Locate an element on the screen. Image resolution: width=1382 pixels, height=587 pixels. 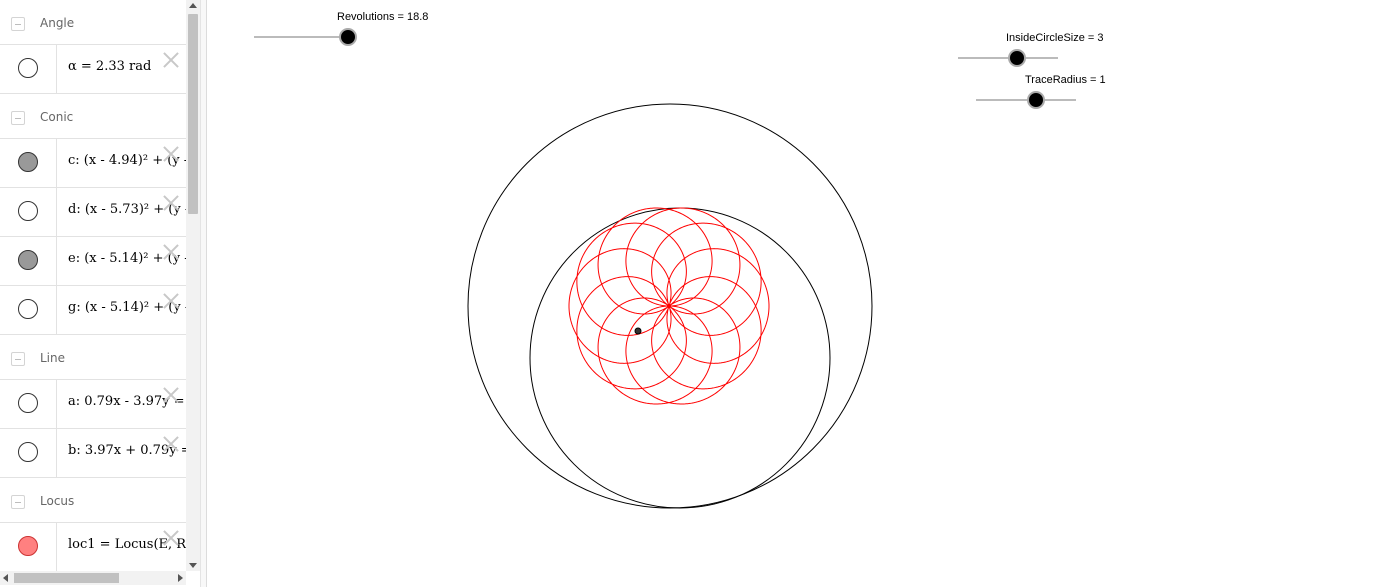
scroll-left-arrow-icon is located at coordinates (5, 578).